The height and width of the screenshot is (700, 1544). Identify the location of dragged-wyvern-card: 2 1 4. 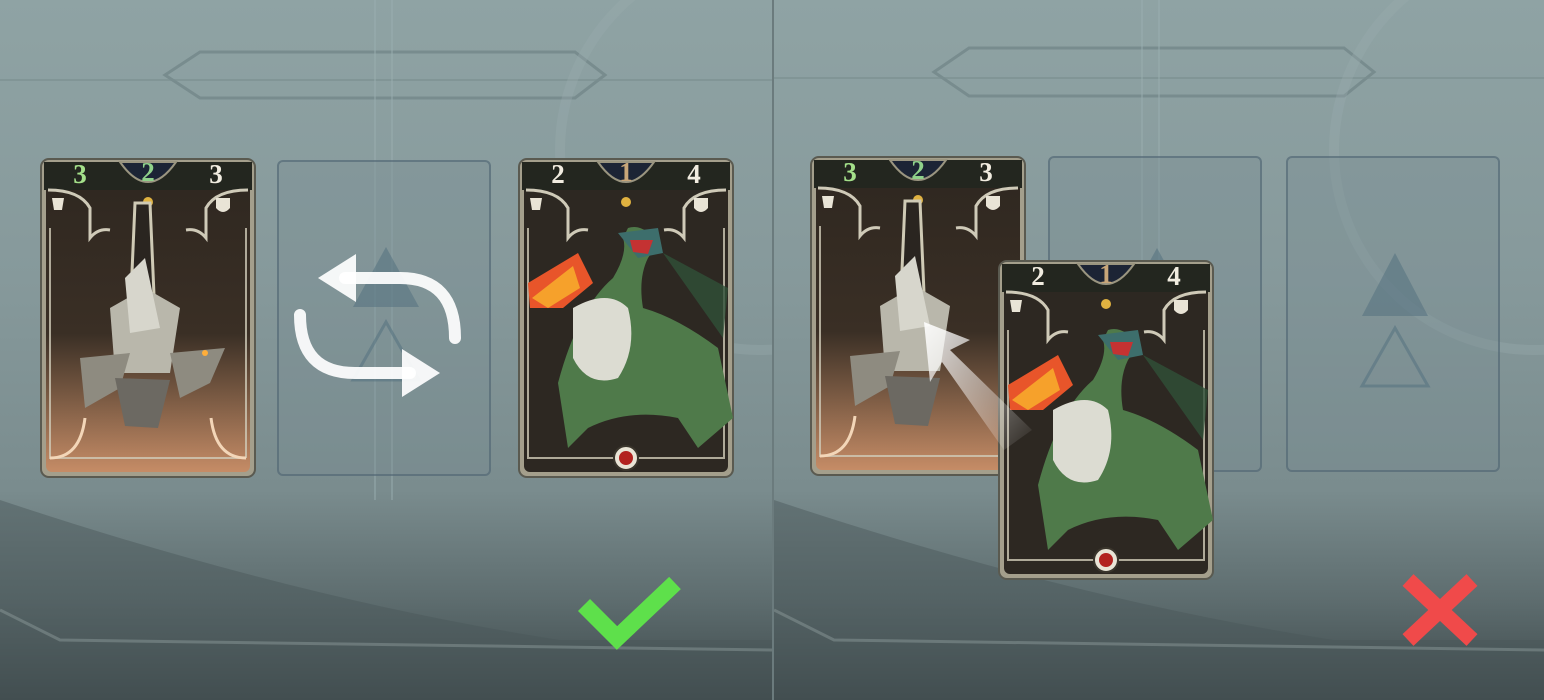
(1106, 420).